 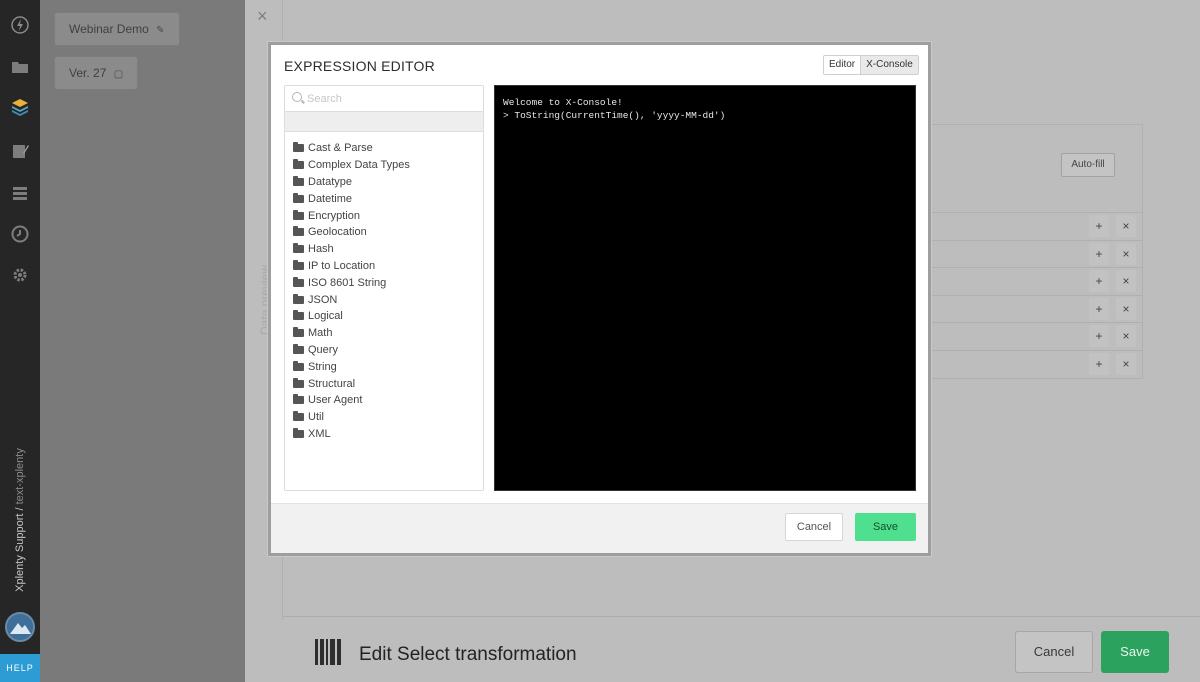 What do you see at coordinates (20, 627) in the screenshot?
I see `avatar` at bounding box center [20, 627].